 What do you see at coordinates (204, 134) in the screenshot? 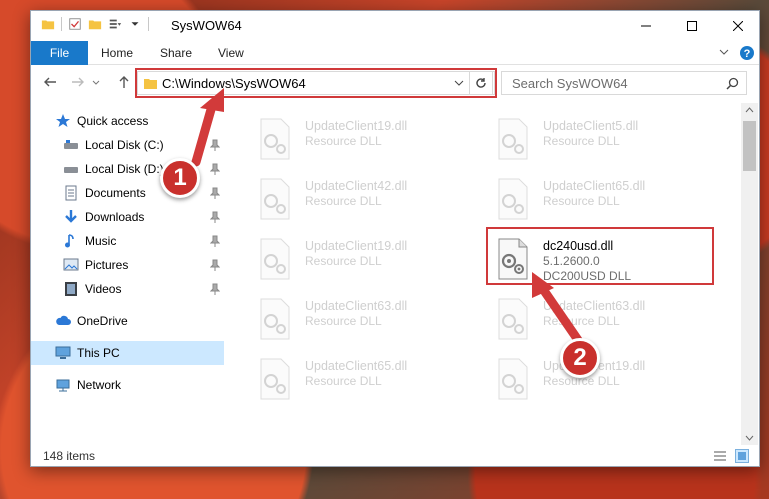
I see `arrow-to-address` at bounding box center [204, 134].